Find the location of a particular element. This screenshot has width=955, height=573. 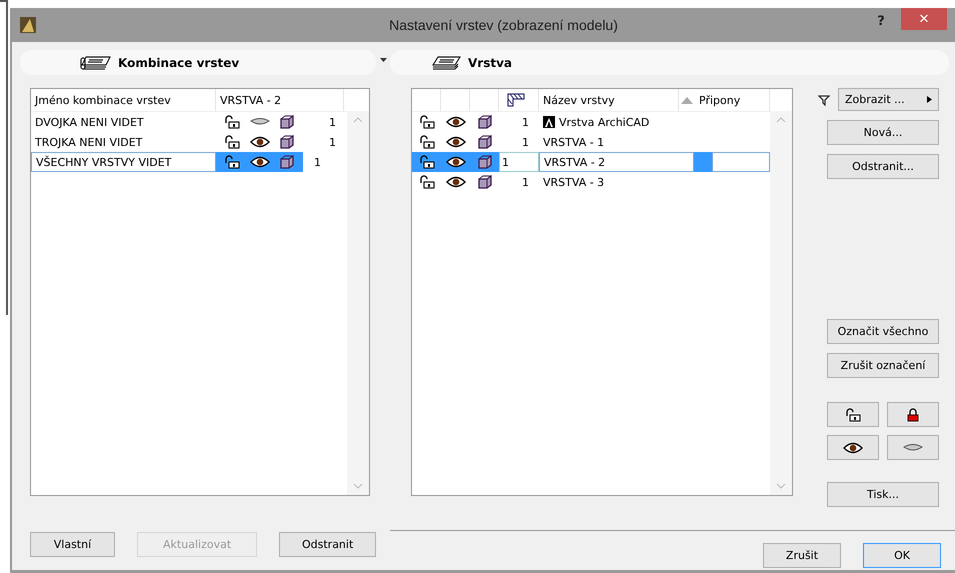

layer-name: Vrstva ArchiCAD is located at coordinates (604, 122).